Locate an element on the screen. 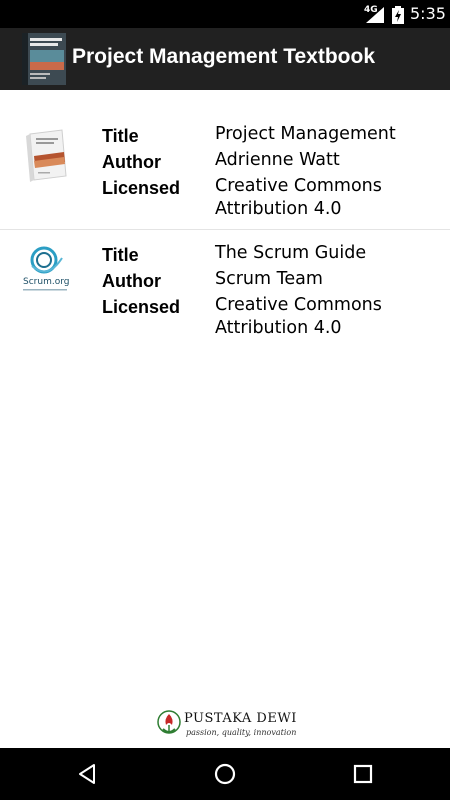 The height and width of the screenshot is (800, 450). book-cover-icon is located at coordinates (44, 59).